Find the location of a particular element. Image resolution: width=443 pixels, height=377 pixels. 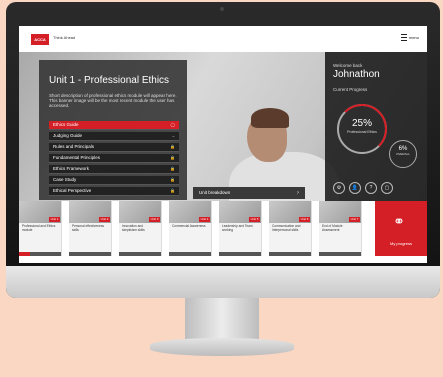

module-label: Ethical Perspective is located at coordinates (72, 190).